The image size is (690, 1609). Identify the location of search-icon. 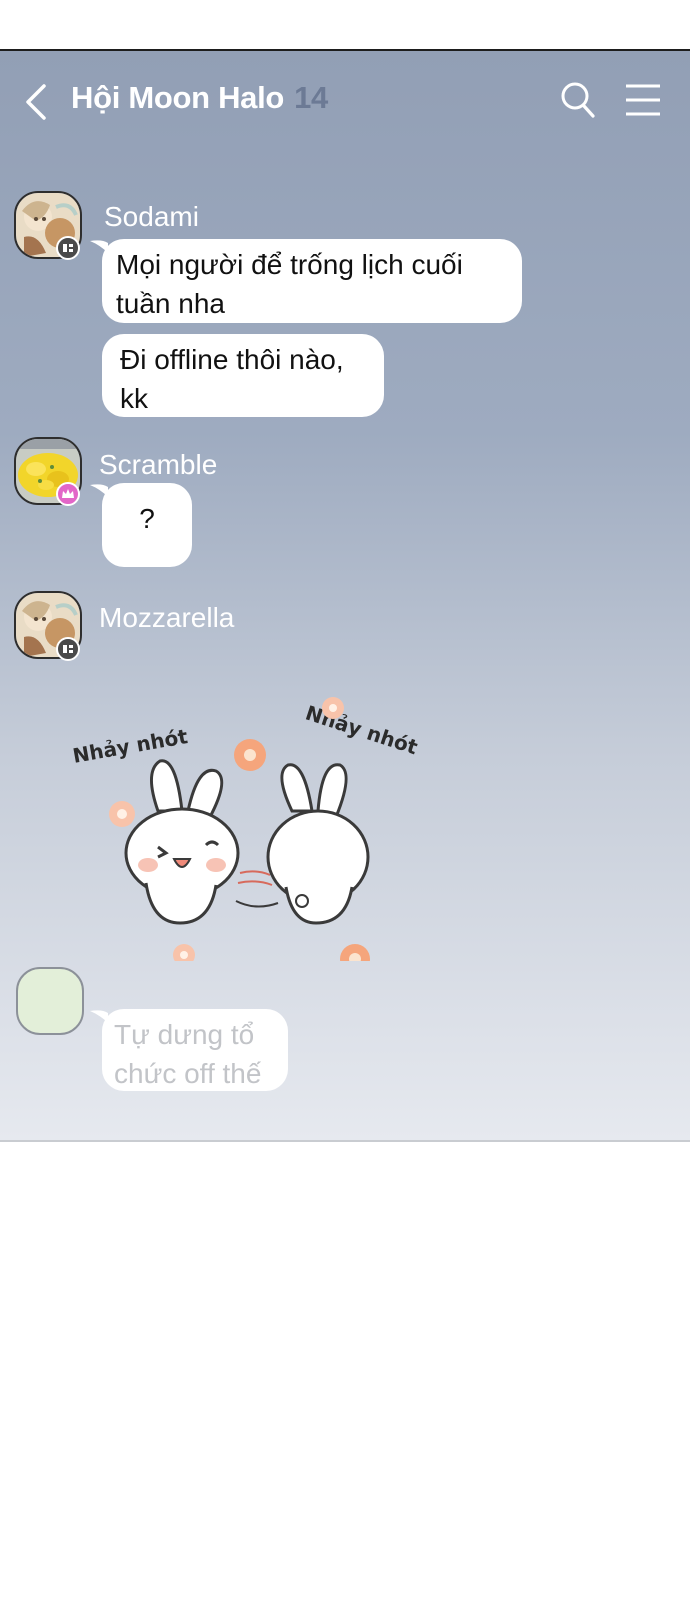
(578, 100).